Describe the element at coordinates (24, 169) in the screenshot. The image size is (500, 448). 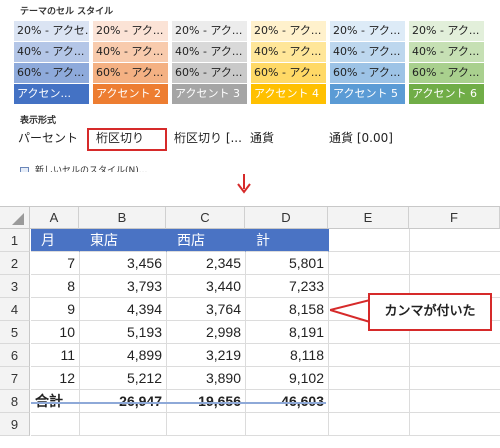
I see `new-style-icon` at that location.